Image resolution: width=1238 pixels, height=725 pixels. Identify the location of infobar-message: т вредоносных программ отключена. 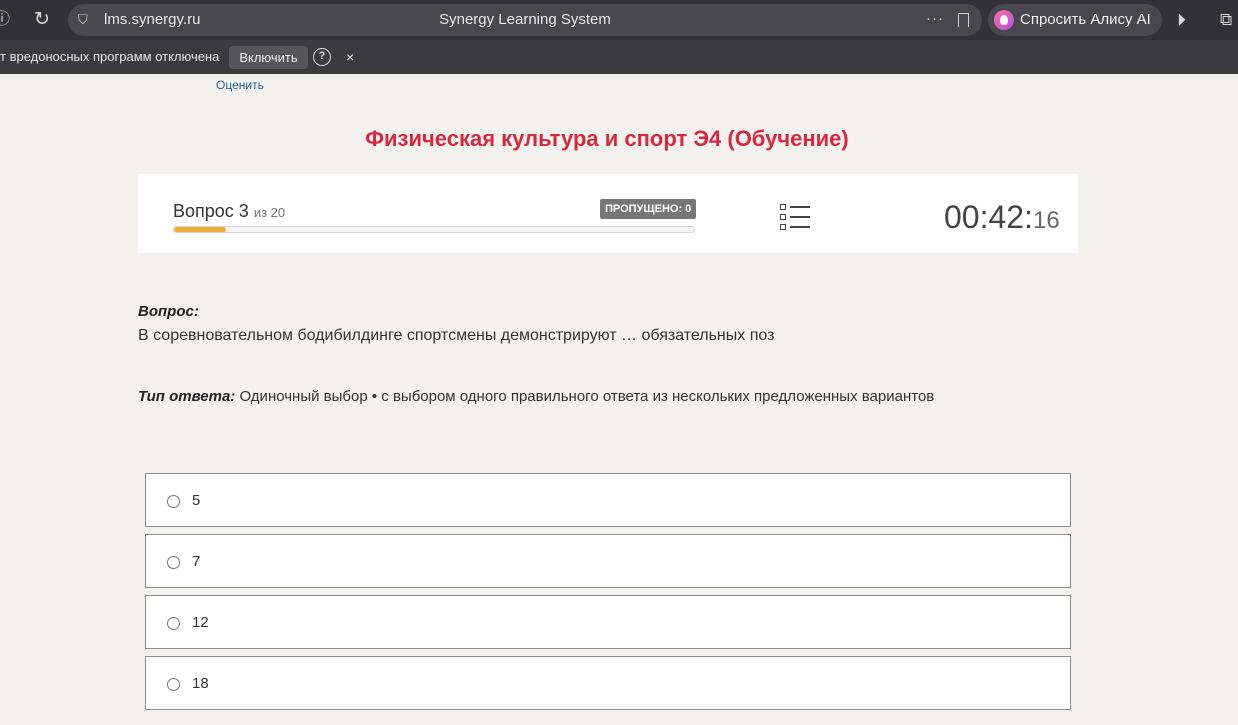
(110, 56).